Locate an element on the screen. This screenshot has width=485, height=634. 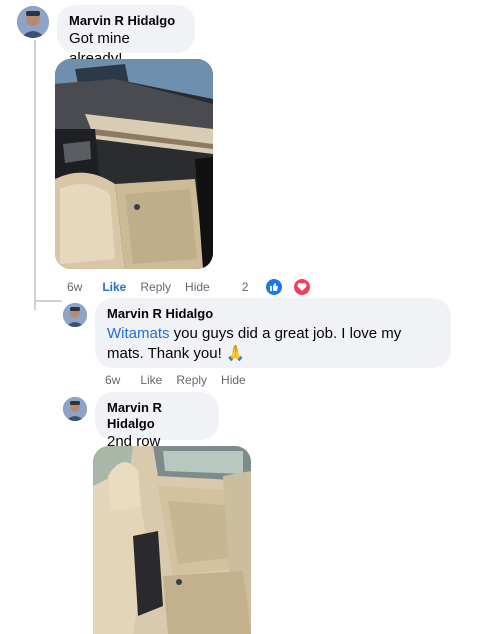
comment-actions: 6w Like Reply Hide is located at coordinates (182, 380).